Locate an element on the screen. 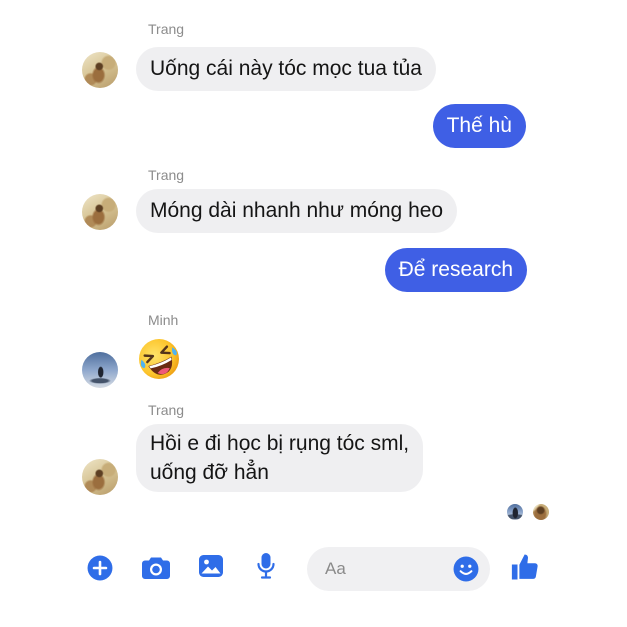  message-text: Để research is located at coordinates (455, 269).